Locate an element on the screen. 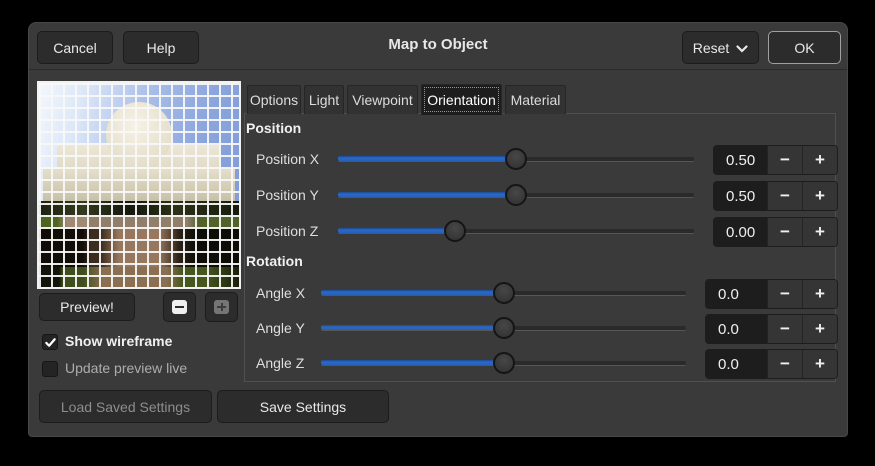 The height and width of the screenshot is (466, 875). show-wireframe-checkbox is located at coordinates (50, 342).